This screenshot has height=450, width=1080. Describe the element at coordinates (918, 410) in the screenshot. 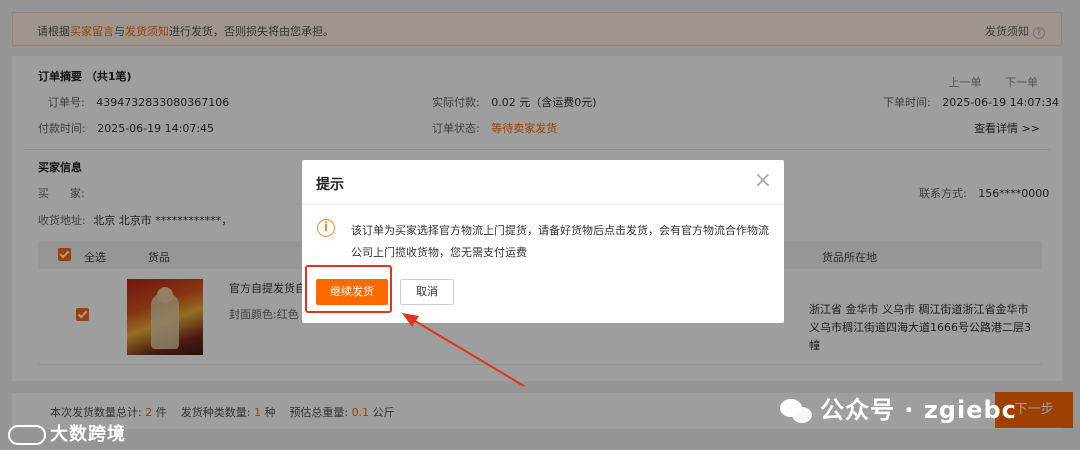

I see `watermark-right-text: 公众号 · zgiebc` at that location.